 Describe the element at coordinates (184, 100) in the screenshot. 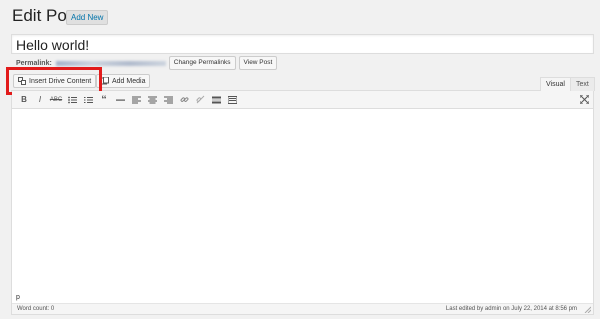

I see `insert-link-icon` at that location.